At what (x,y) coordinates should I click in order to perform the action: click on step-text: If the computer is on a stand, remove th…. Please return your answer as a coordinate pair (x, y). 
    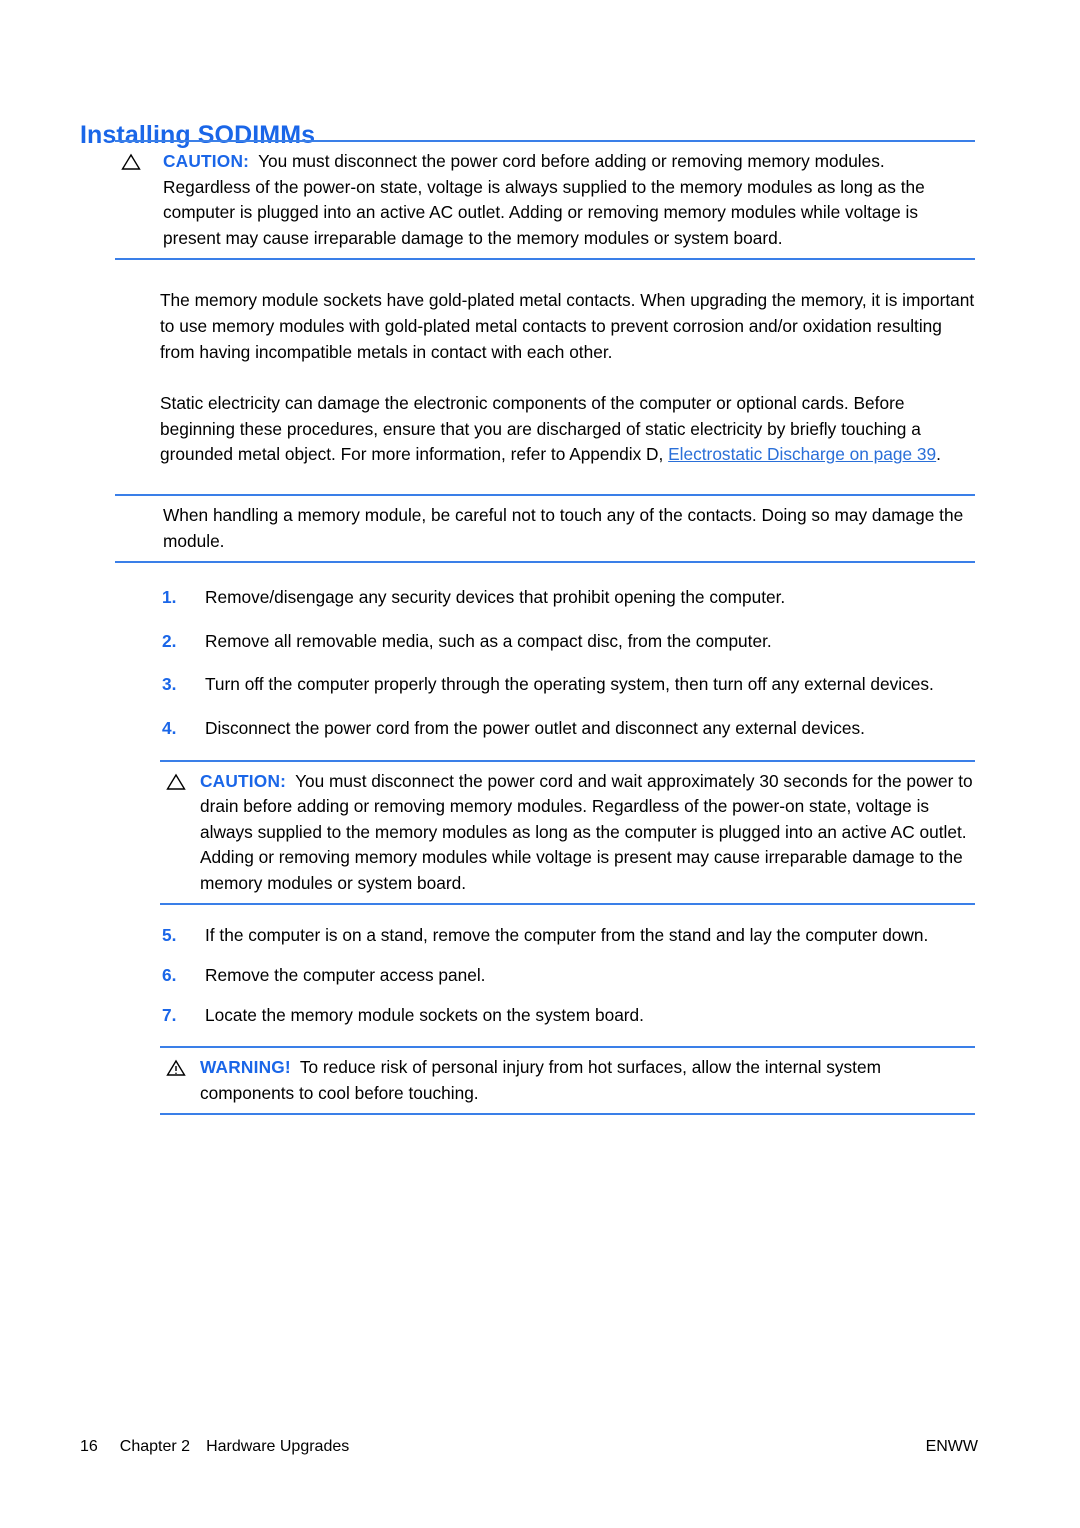
    Looking at the image, I should click on (567, 935).